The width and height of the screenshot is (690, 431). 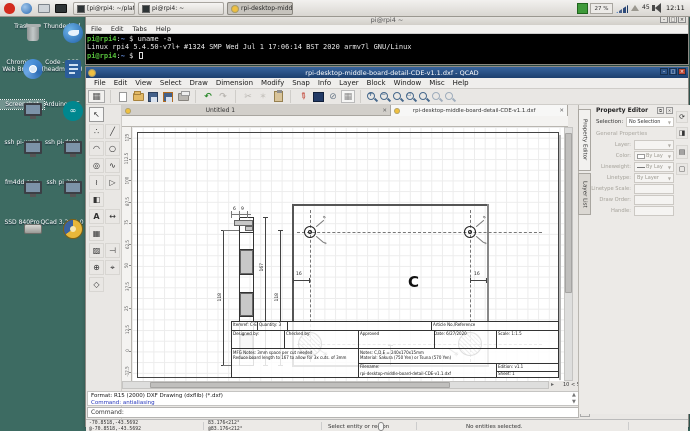 I want to click on undo-icon: ↶, so click(x=208, y=96).